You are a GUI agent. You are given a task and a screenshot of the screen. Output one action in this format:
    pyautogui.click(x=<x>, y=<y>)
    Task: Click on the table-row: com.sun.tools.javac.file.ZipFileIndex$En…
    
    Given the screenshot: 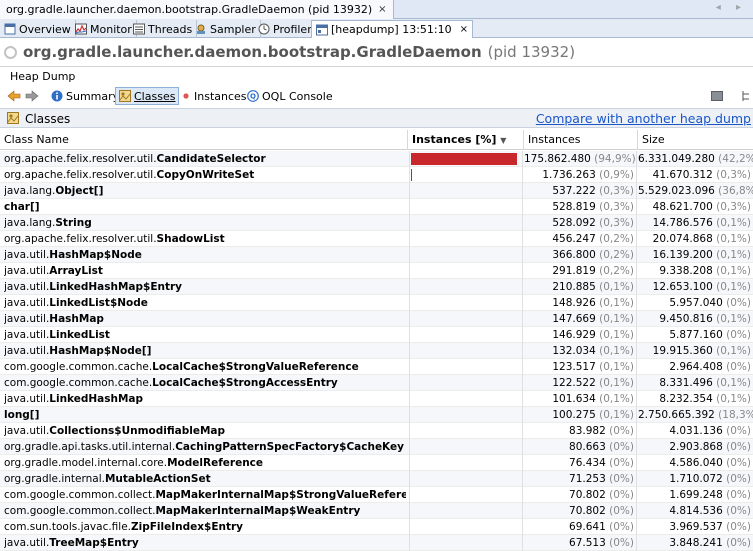 What is the action you would take?
    pyautogui.click(x=376, y=527)
    